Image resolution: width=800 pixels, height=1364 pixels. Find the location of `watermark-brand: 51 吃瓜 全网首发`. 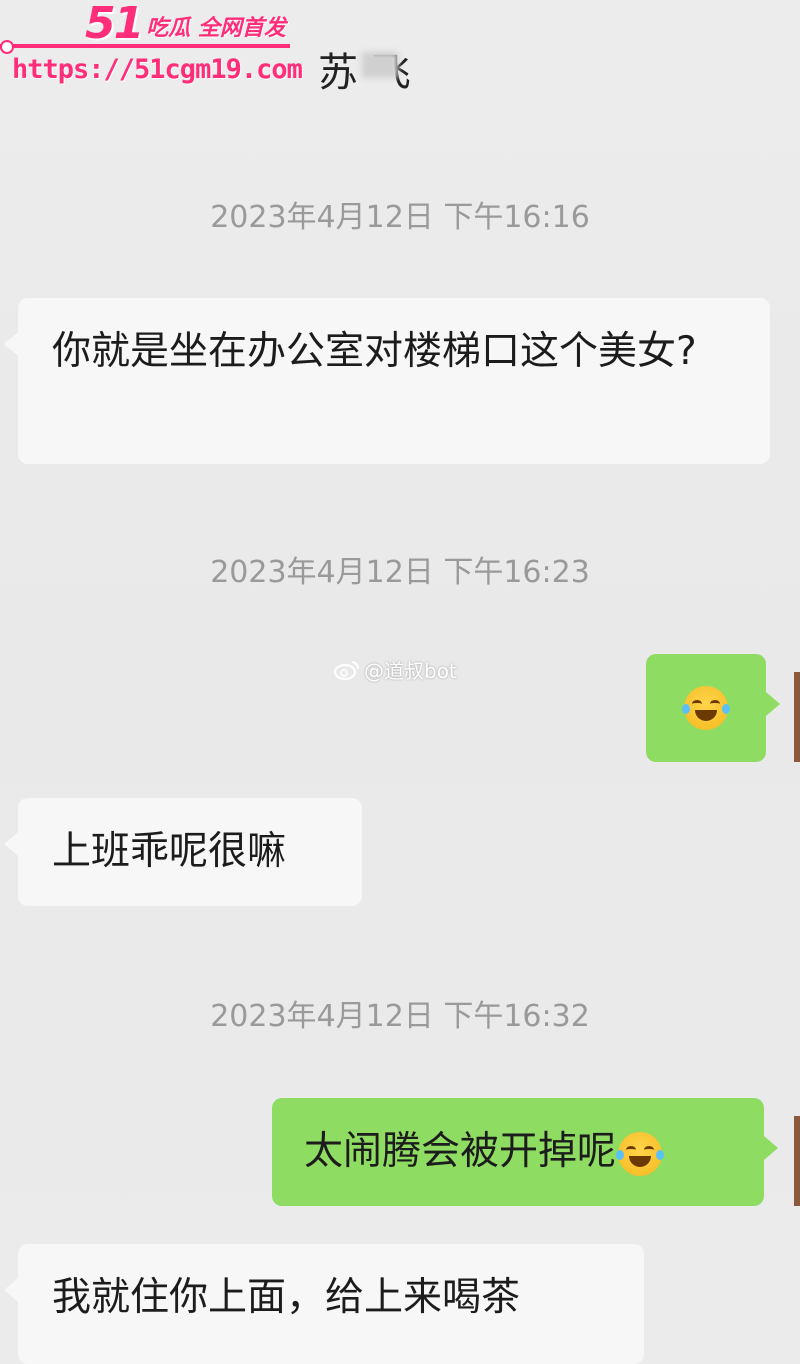

watermark-brand: 51 吃瓜 全网首发 is located at coordinates (185, 24).